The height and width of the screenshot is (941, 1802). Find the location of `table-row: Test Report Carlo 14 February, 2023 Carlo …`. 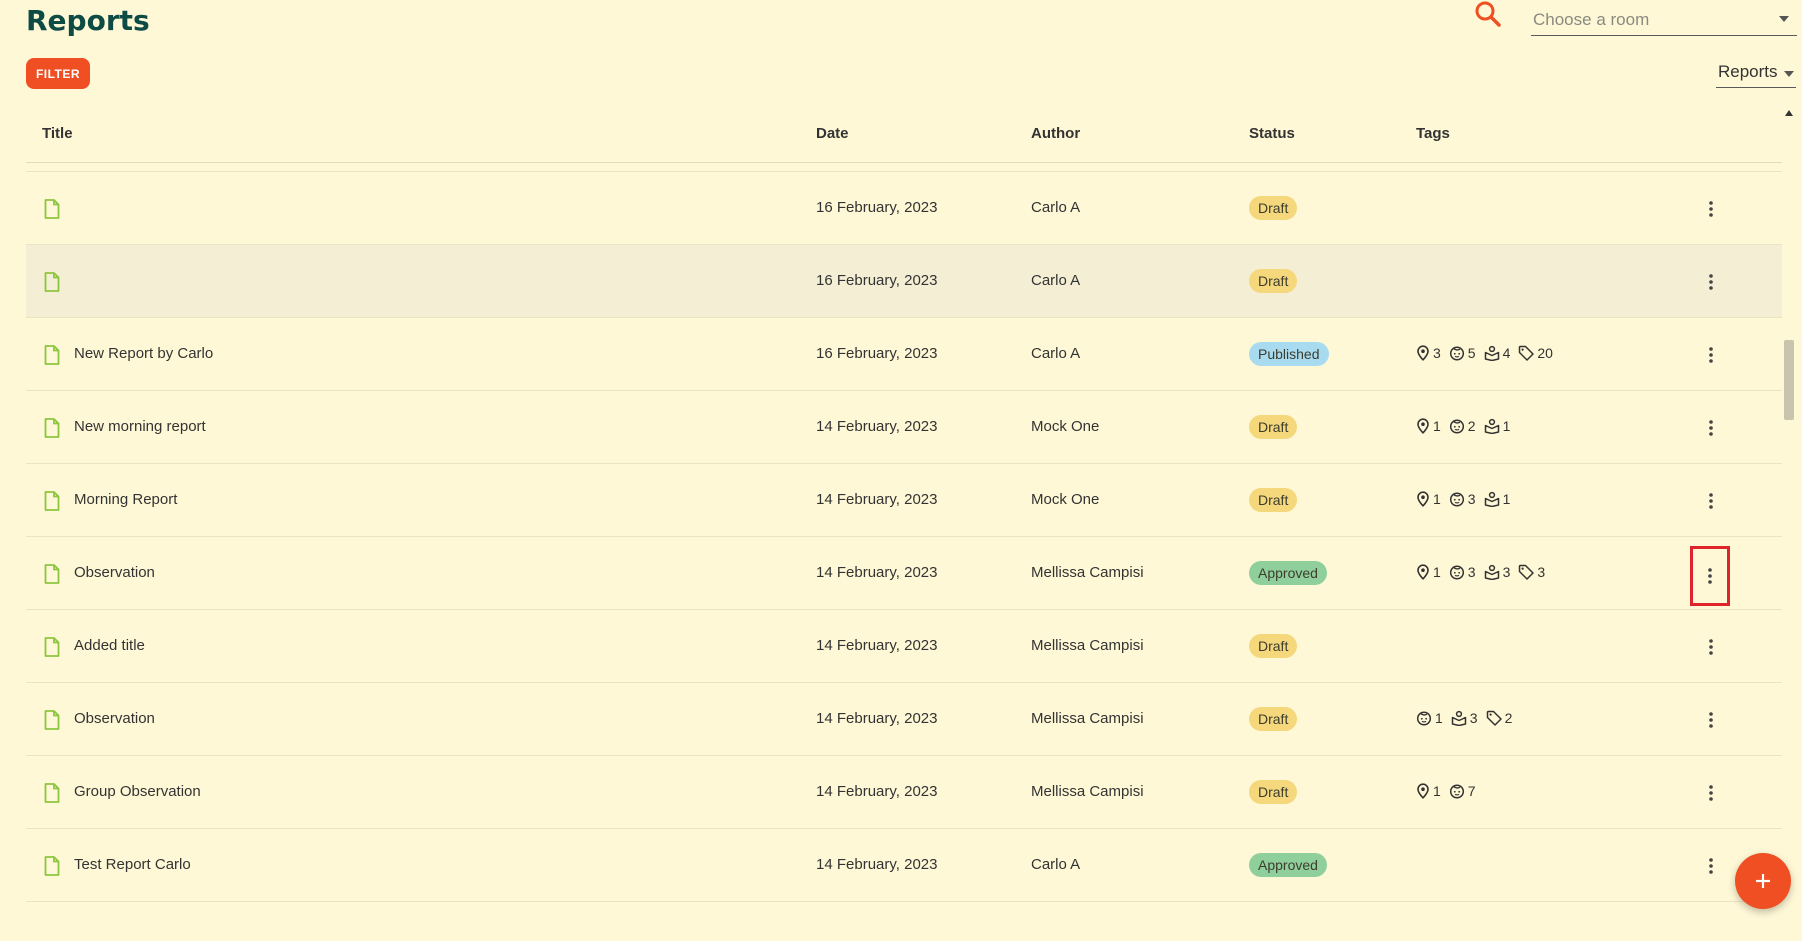

table-row: Test Report Carlo 14 February, 2023 Carlo … is located at coordinates (904, 865).